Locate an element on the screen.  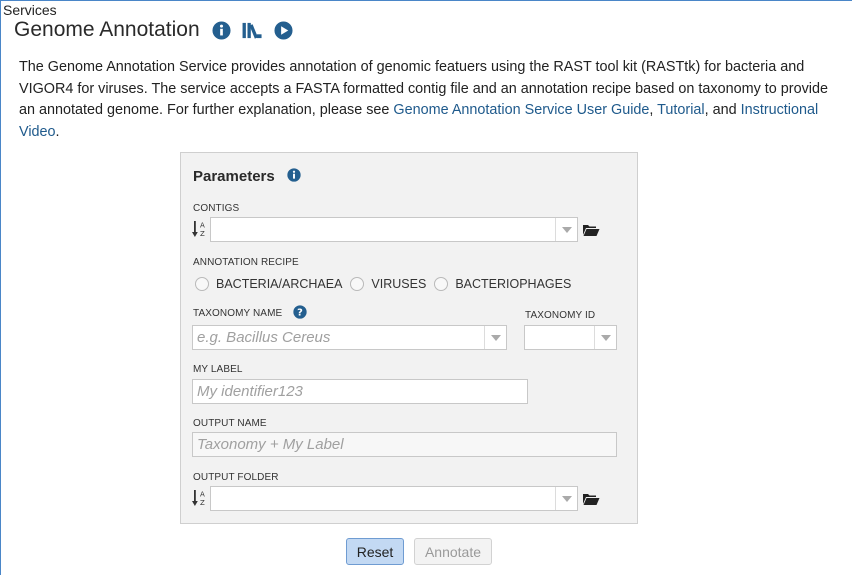
taxonomy-id-label: TAXONOMY ID is located at coordinates (560, 315).